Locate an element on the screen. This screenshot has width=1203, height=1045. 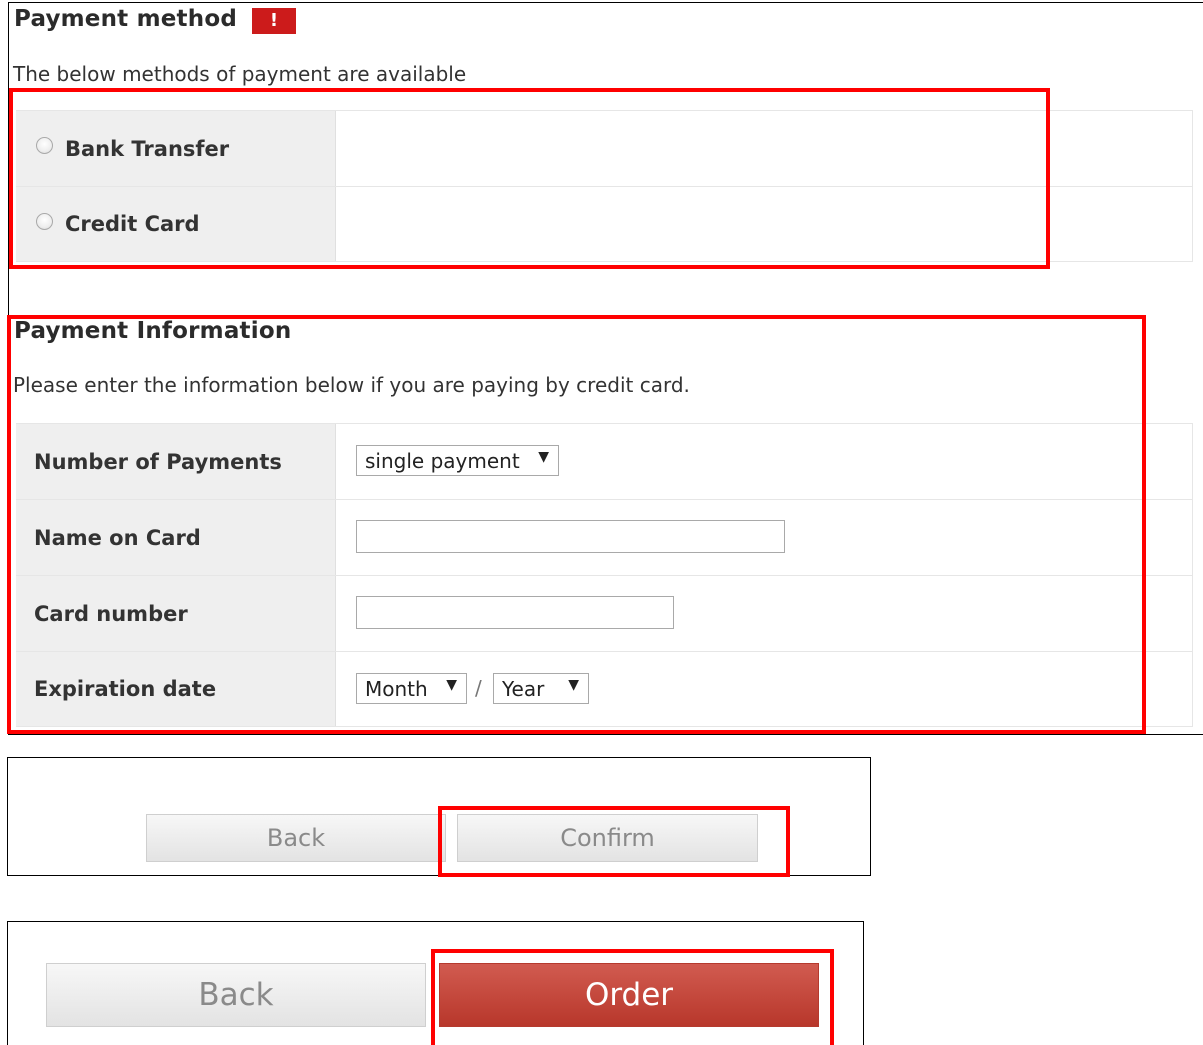
expiration-year-select: Year ▼ is located at coordinates (541, 688).